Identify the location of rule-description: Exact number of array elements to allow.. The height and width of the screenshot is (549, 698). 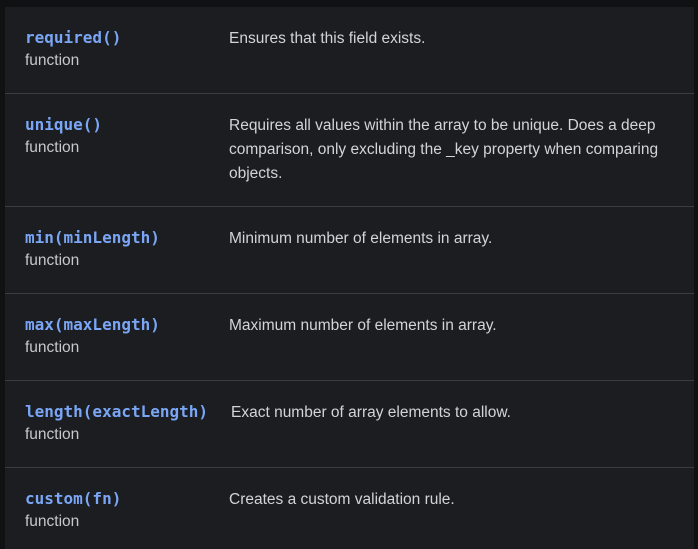
(371, 412).